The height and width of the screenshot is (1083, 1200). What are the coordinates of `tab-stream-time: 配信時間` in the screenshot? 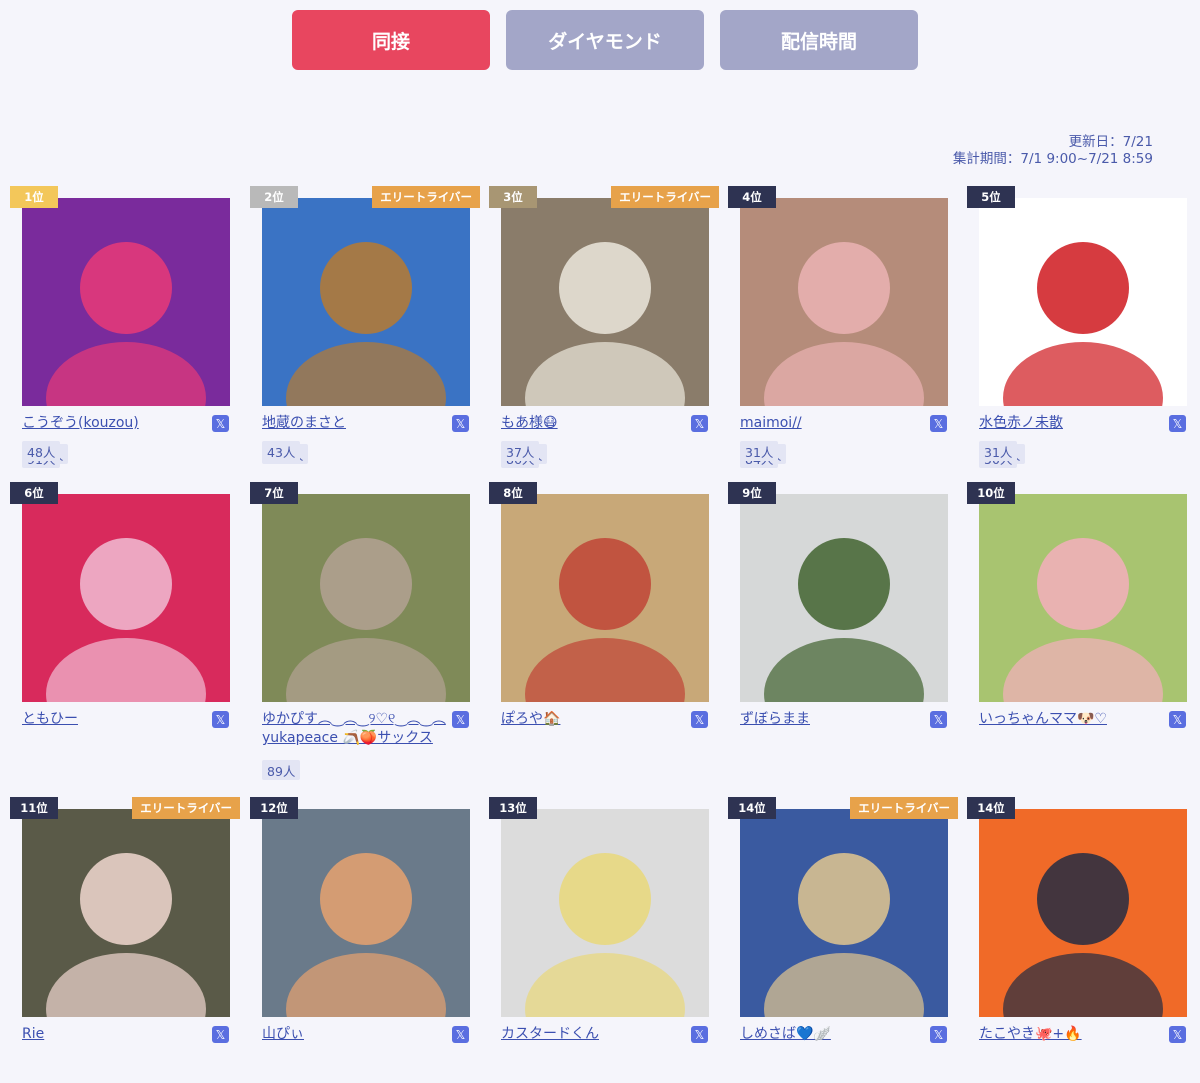 It's located at (819, 40).